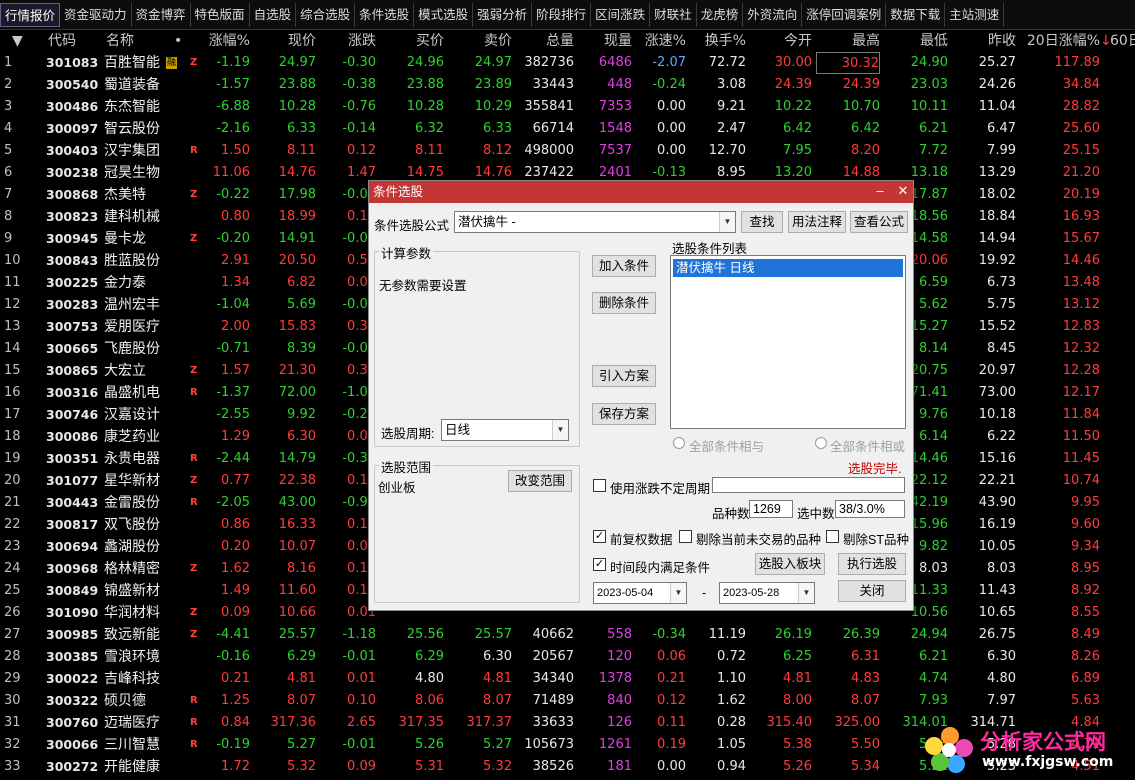  What do you see at coordinates (832, 536) in the screenshot?
I see `exclude-st-checkbox` at bounding box center [832, 536].